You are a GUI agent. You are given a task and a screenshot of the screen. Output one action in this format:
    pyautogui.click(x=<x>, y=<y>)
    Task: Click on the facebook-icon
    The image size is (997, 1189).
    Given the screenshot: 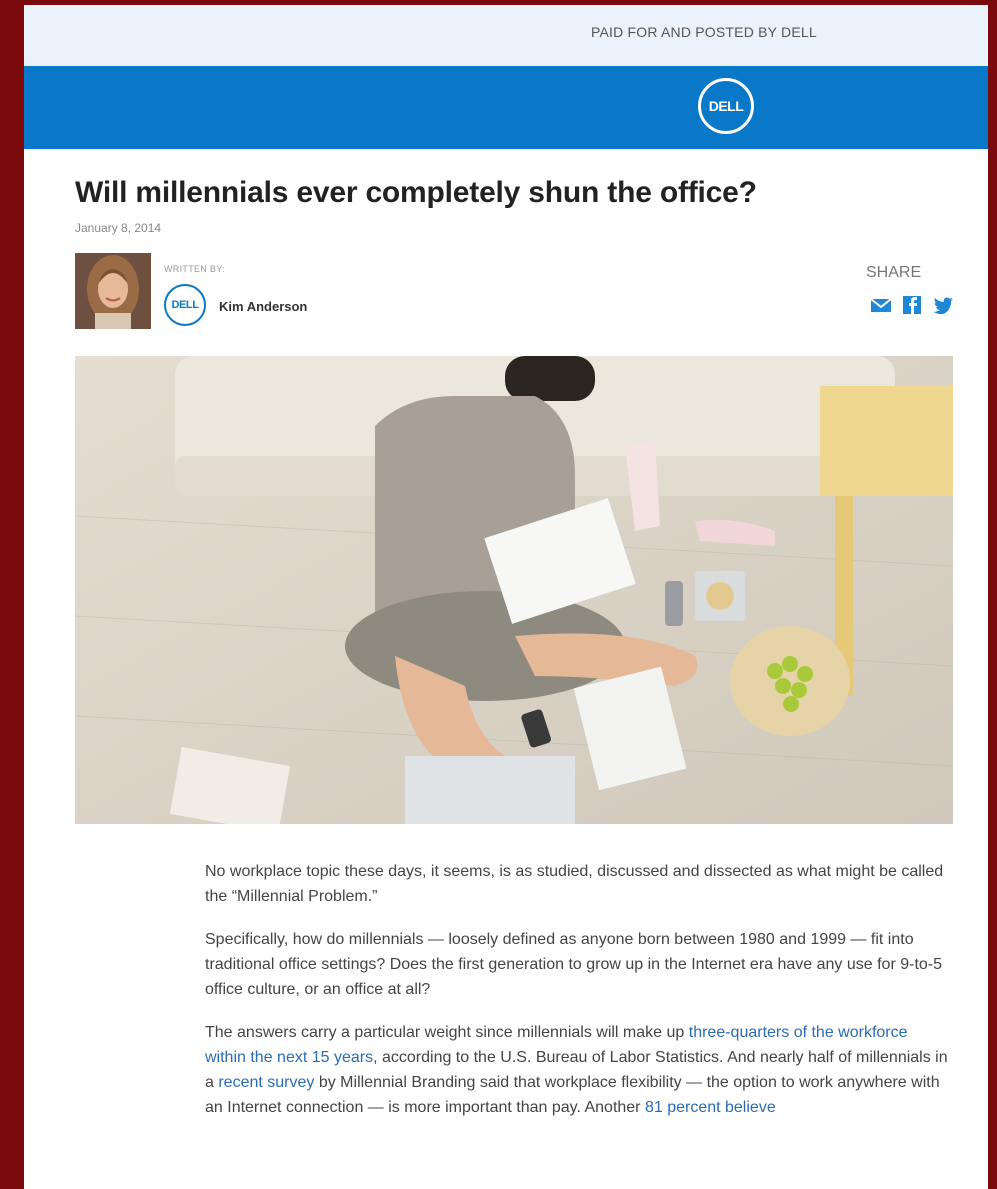 What is the action you would take?
    pyautogui.click(x=912, y=305)
    